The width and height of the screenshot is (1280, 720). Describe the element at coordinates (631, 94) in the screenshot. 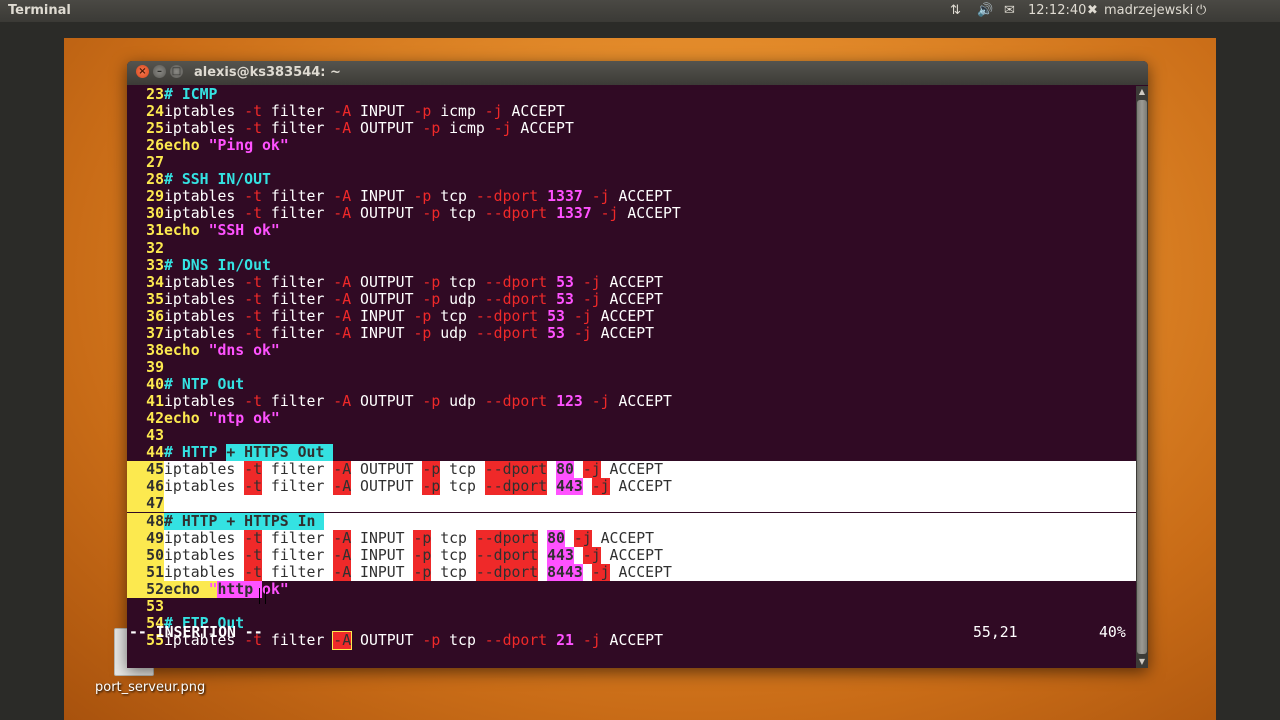

I see `editor-line: 23 # ICMP` at that location.